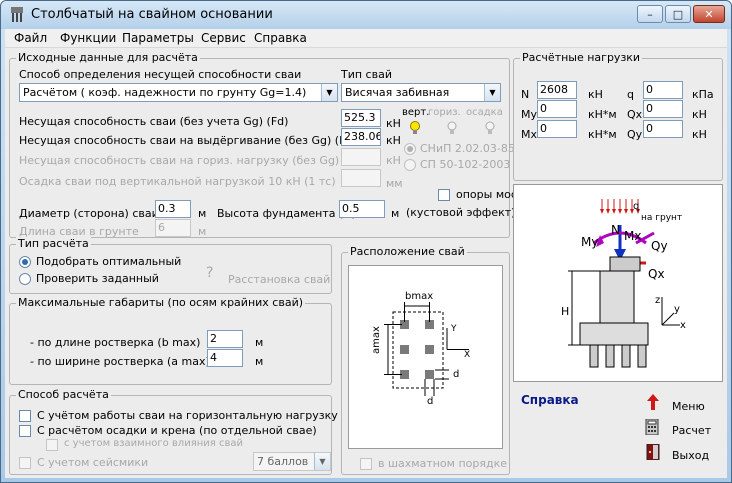  I want to click on b-max-unit: м, so click(259, 342).